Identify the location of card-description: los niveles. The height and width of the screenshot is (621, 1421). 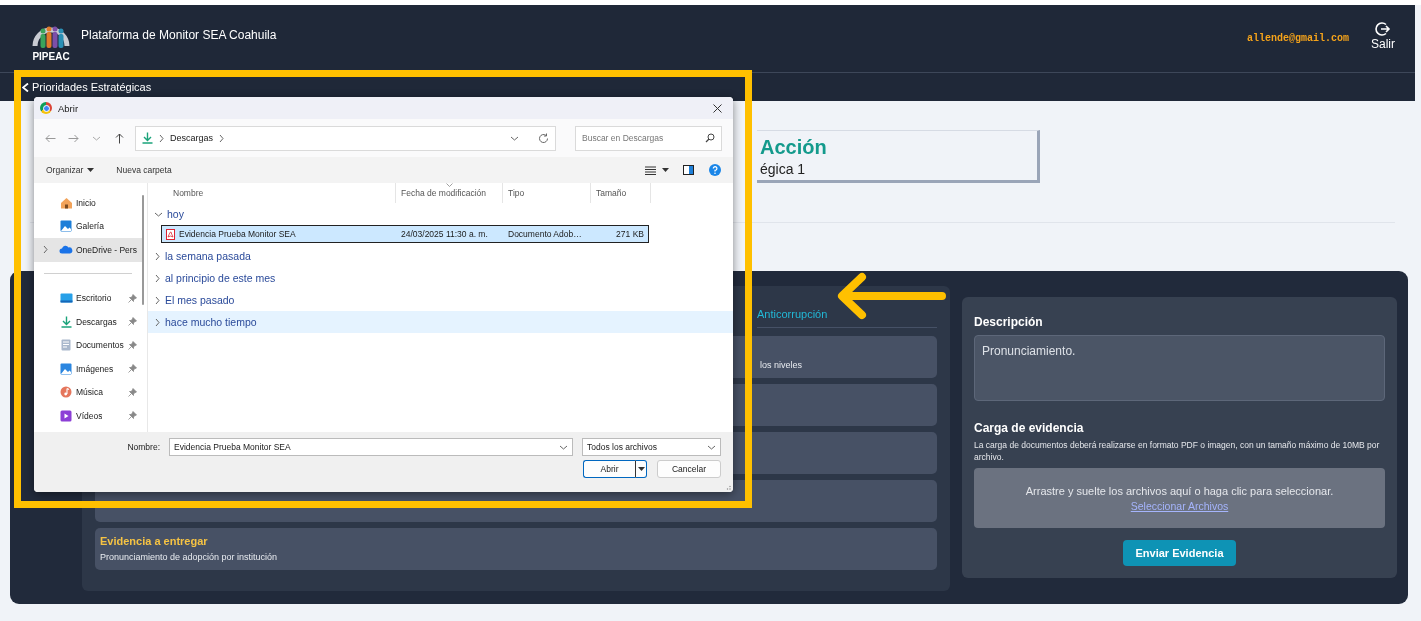
(782, 365).